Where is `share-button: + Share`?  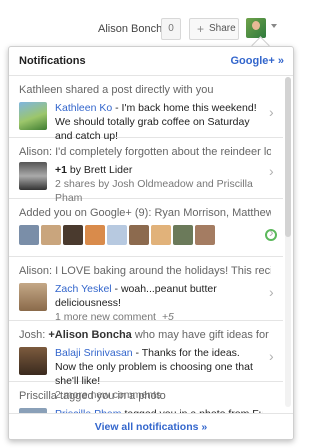
share-button: + Share is located at coordinates (214, 29).